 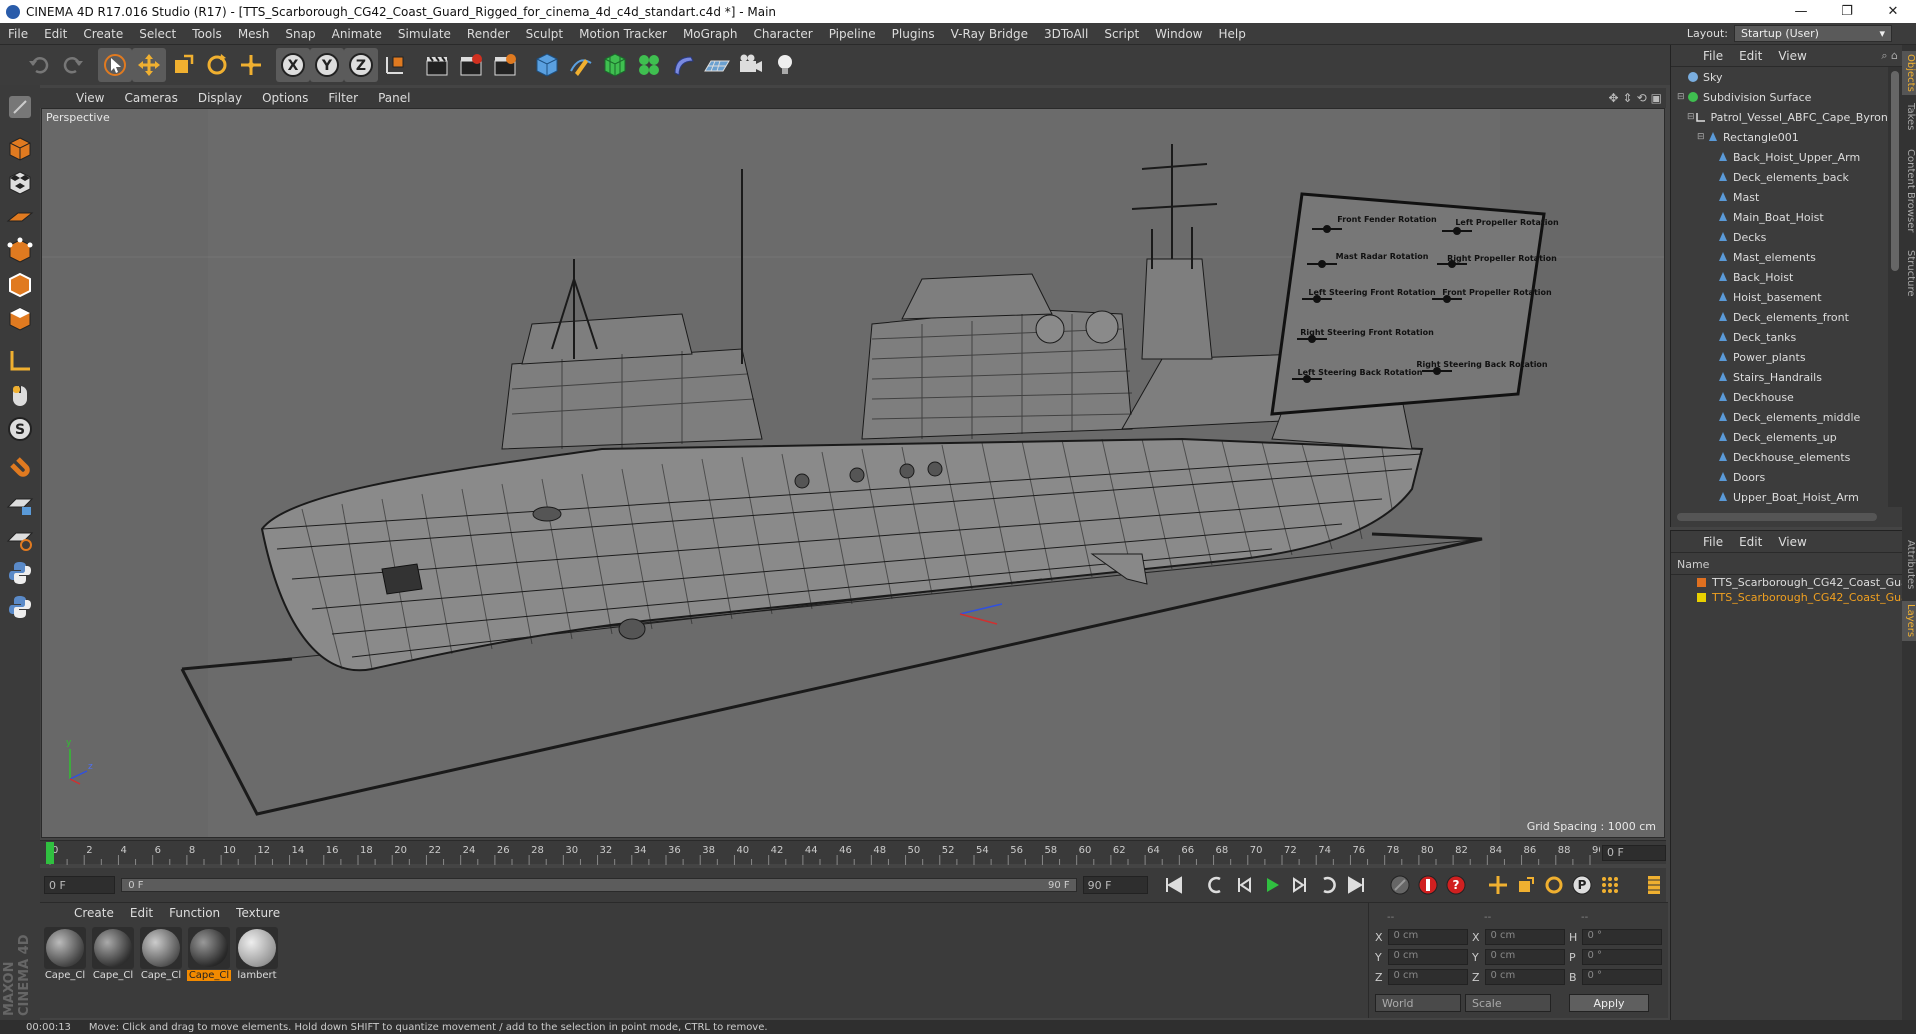 What do you see at coordinates (1400, 885) in the screenshot?
I see `record-keys-button` at bounding box center [1400, 885].